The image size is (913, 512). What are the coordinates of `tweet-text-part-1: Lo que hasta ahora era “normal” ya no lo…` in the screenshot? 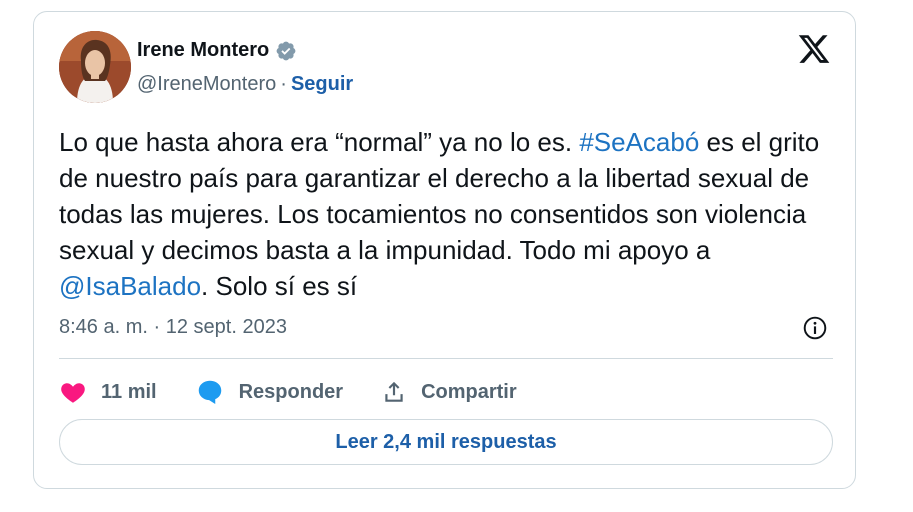 It's located at (319, 142).